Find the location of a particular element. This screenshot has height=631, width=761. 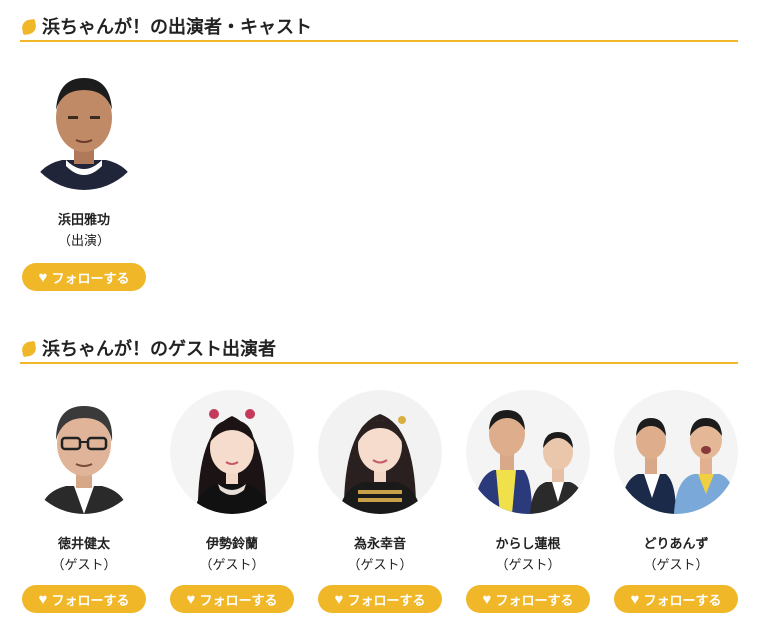

guest-card: 徳井健太 （ゲスト） is located at coordinates (84, 483).